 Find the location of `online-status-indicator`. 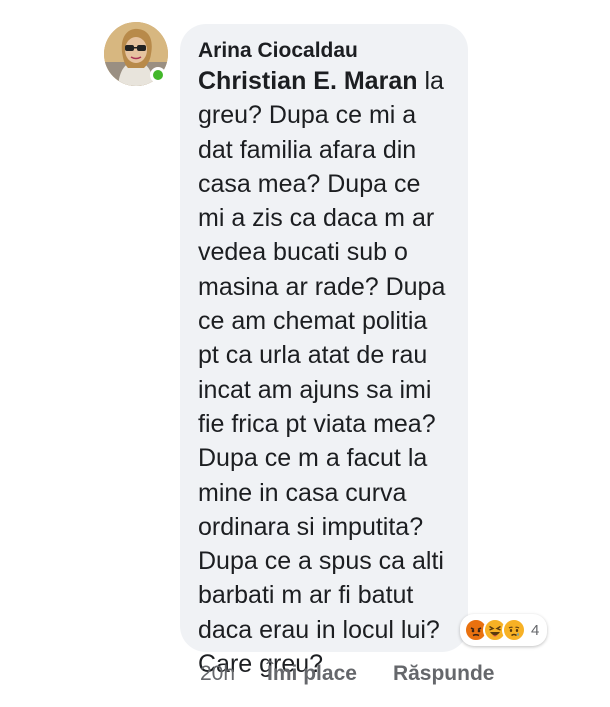

online-status-indicator is located at coordinates (158, 75).